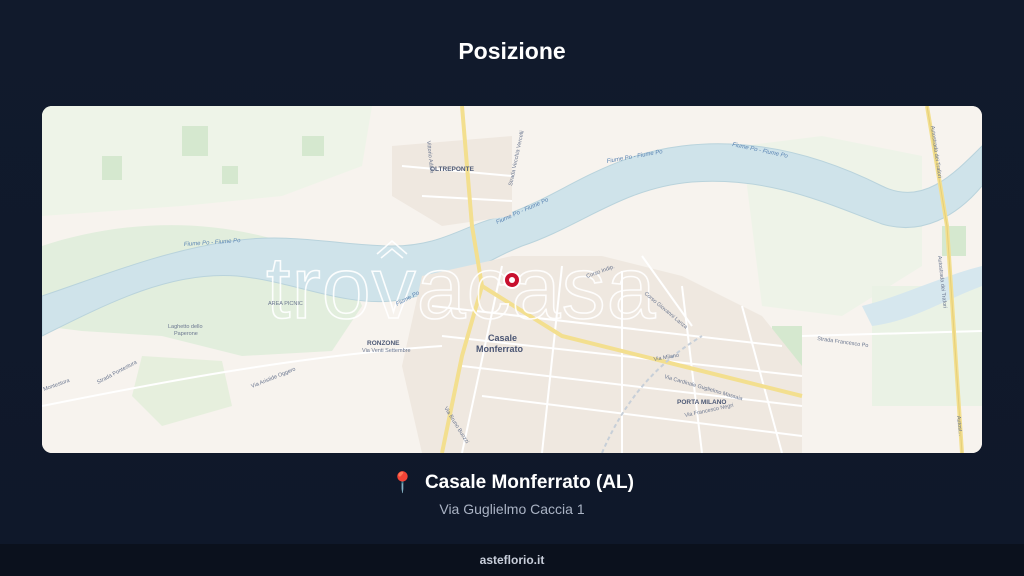  Describe the element at coordinates (452, 169) in the screenshot. I see `label-oltreponte: OLTREPONTE` at that location.